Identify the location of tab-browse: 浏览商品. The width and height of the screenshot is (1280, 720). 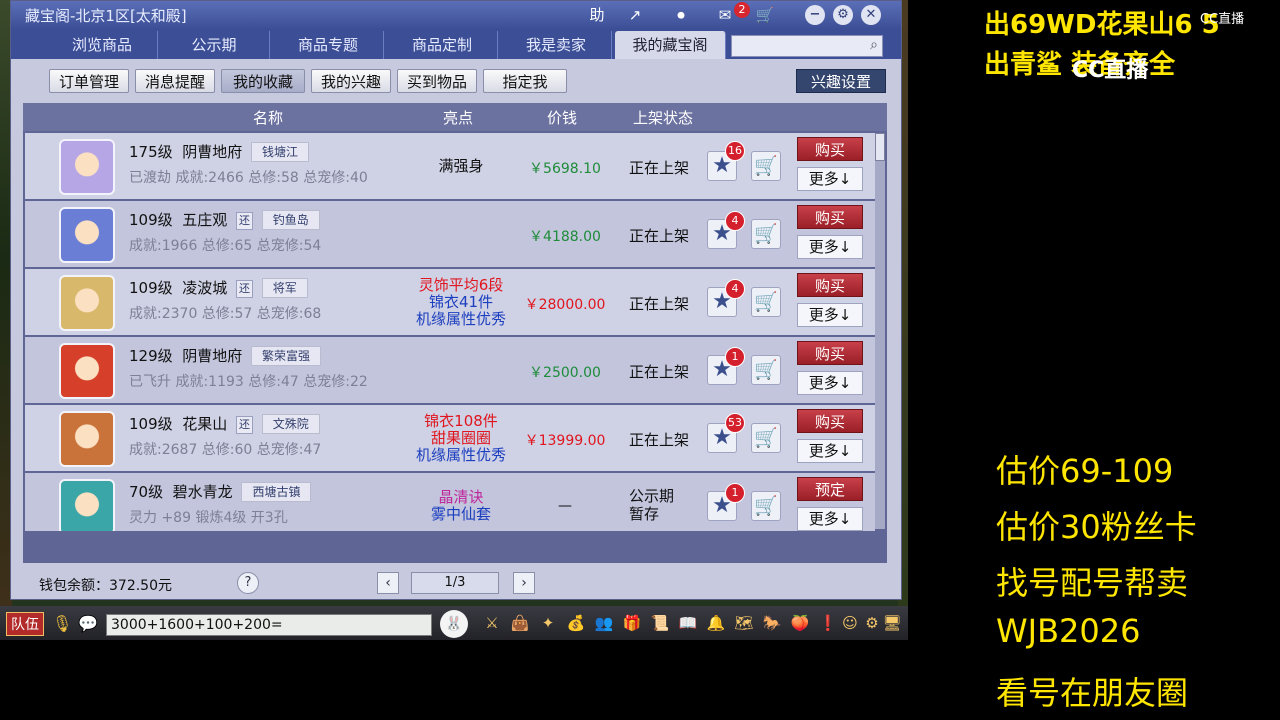
(102, 45).